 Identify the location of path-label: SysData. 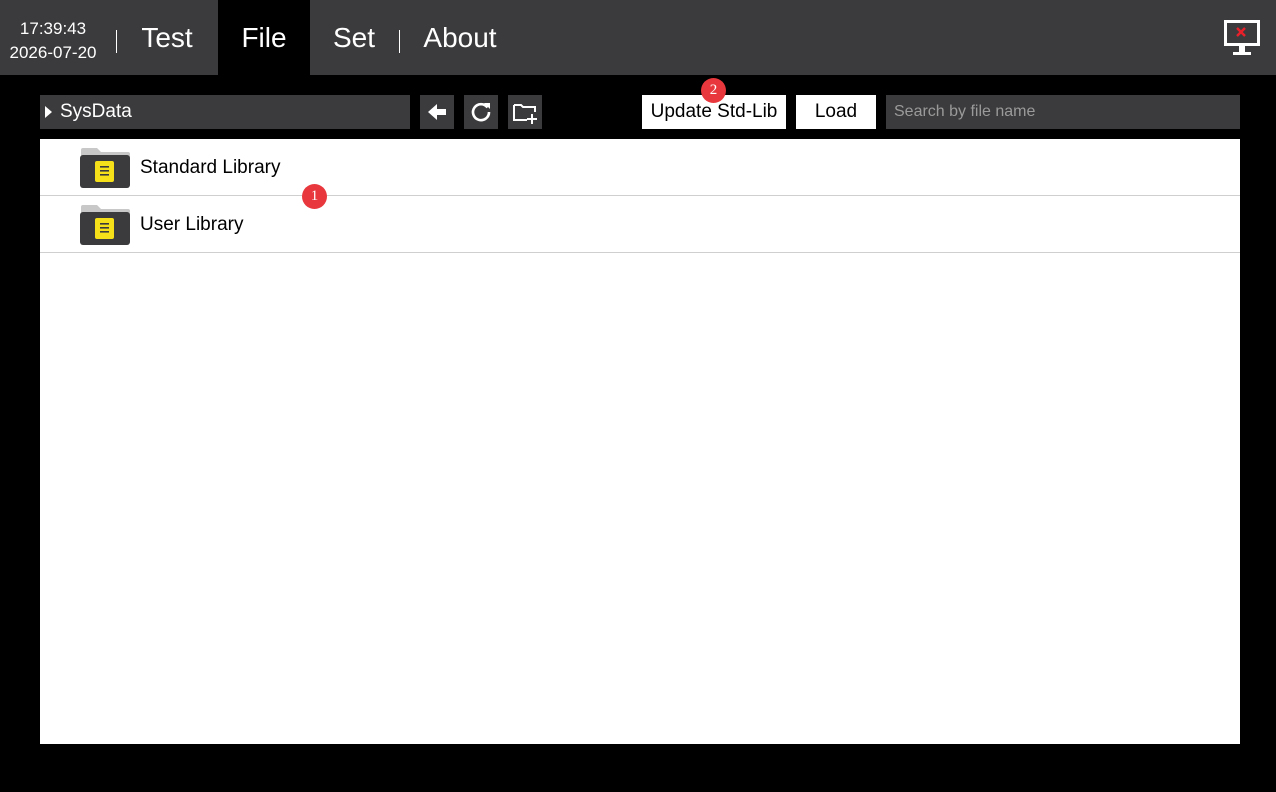
(96, 111).